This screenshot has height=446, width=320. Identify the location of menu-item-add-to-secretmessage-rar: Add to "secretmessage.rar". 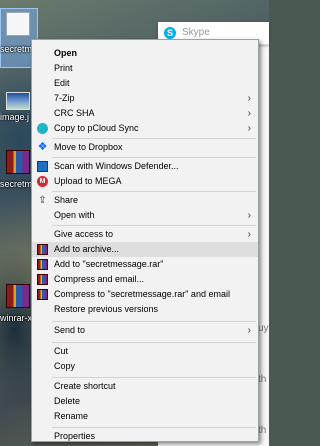
(145, 264).